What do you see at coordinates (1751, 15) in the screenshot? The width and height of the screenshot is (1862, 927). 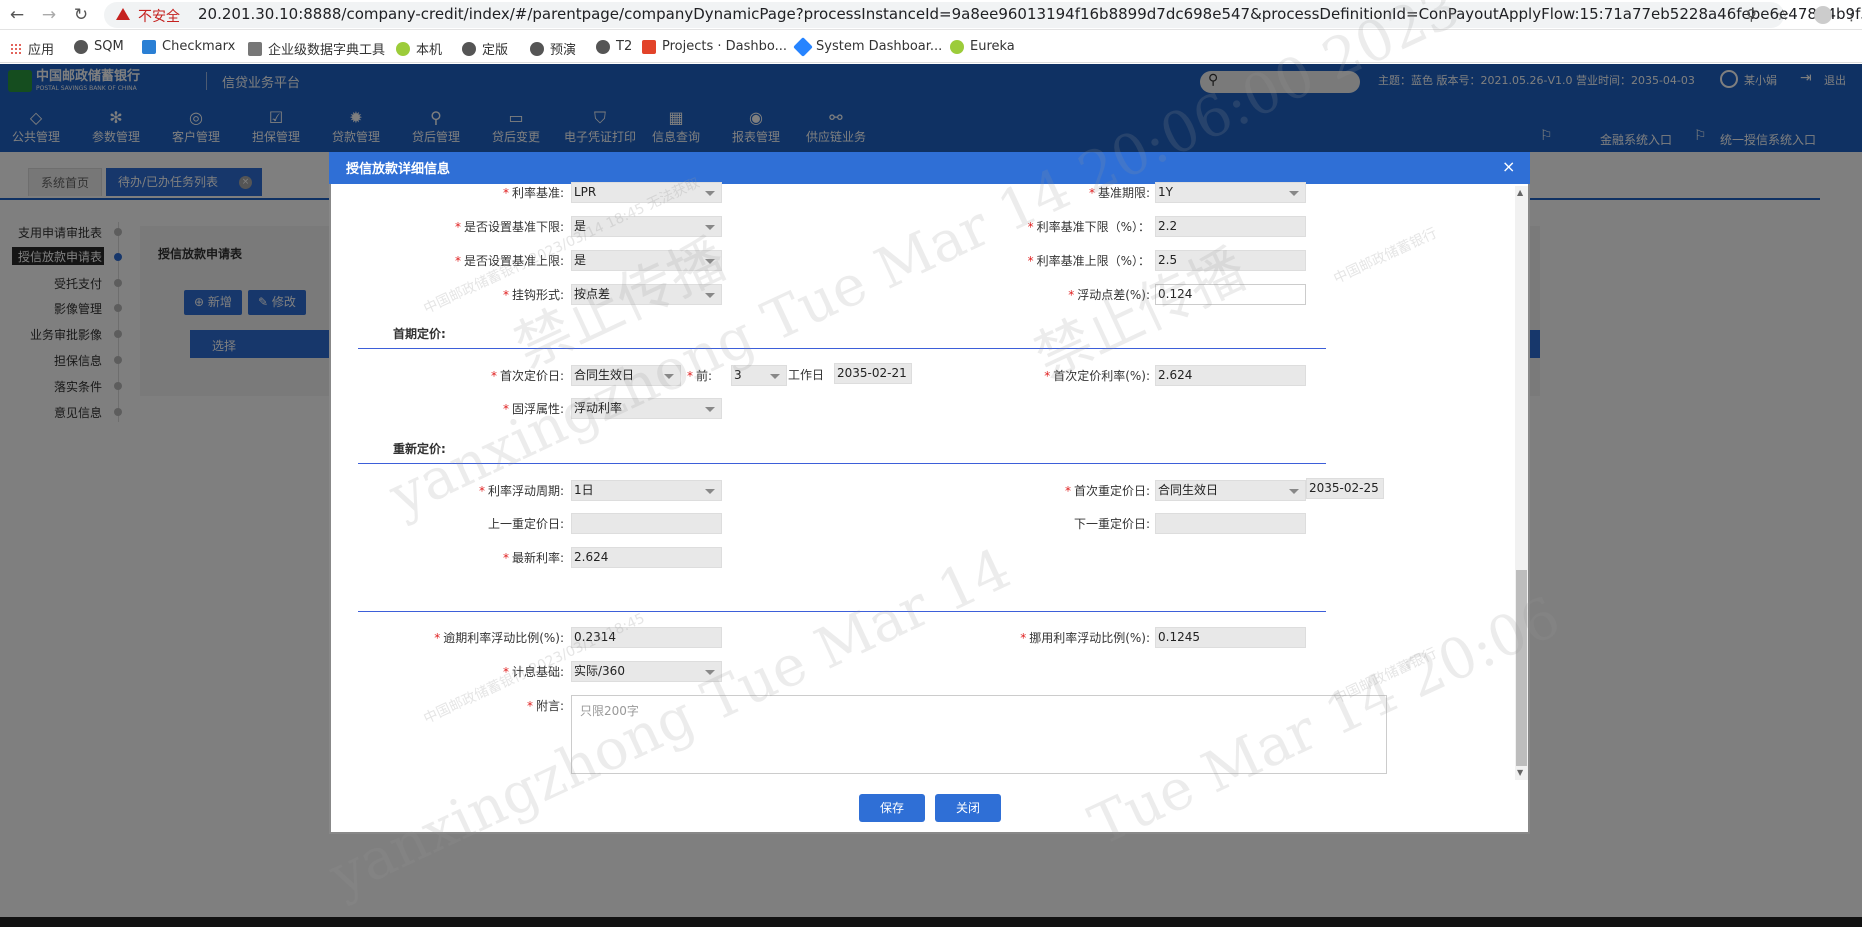 I see `zoom-icon: ⚲` at bounding box center [1751, 15].